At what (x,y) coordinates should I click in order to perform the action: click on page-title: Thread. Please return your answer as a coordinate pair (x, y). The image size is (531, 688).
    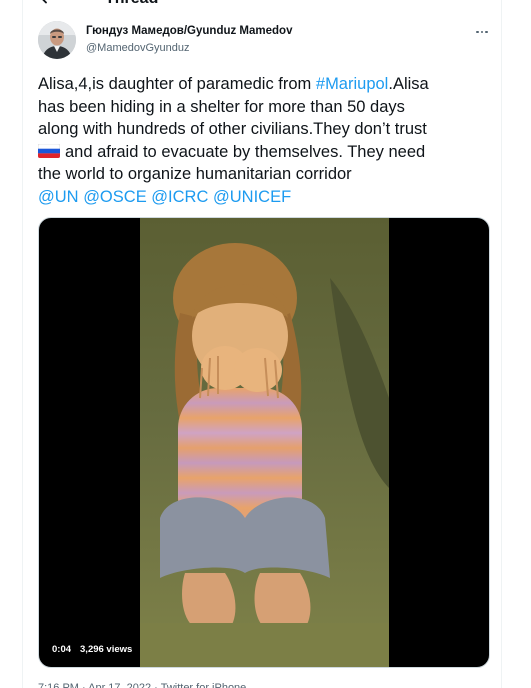
    Looking at the image, I should click on (131, 4).